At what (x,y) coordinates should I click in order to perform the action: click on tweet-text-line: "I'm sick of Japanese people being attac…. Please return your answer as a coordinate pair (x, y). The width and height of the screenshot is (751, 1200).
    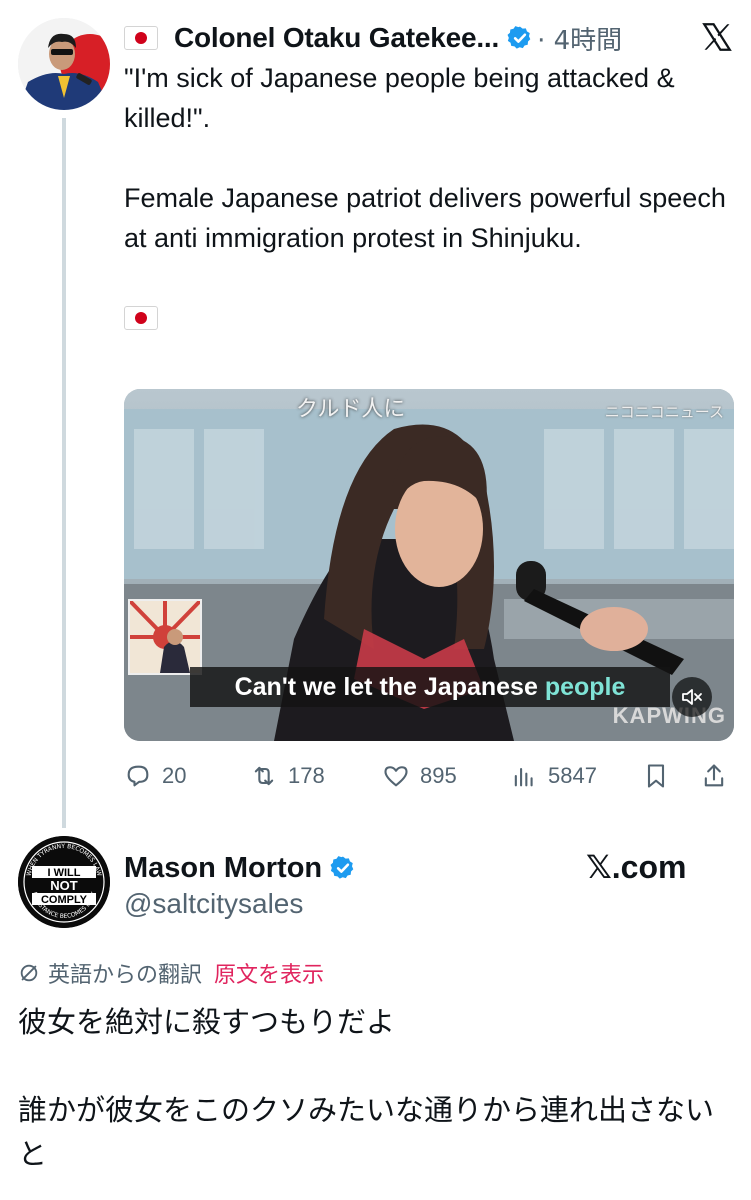
    Looking at the image, I should click on (399, 98).